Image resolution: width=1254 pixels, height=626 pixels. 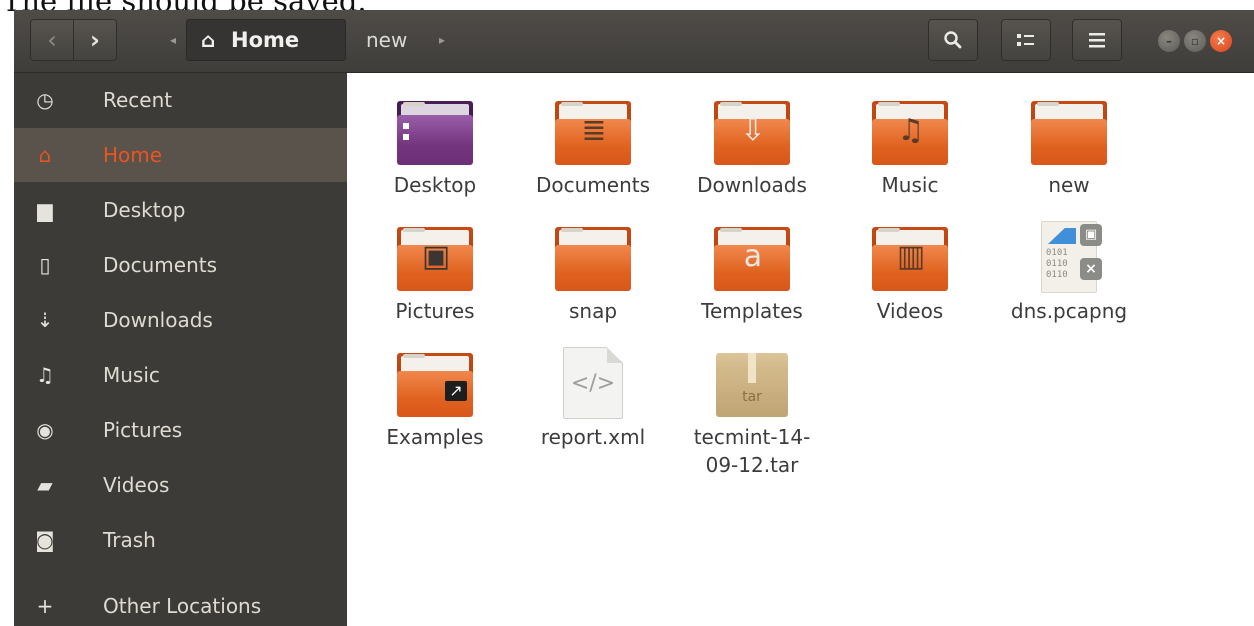 What do you see at coordinates (1069, 311) in the screenshot?
I see `file-name: dns.pcapng` at bounding box center [1069, 311].